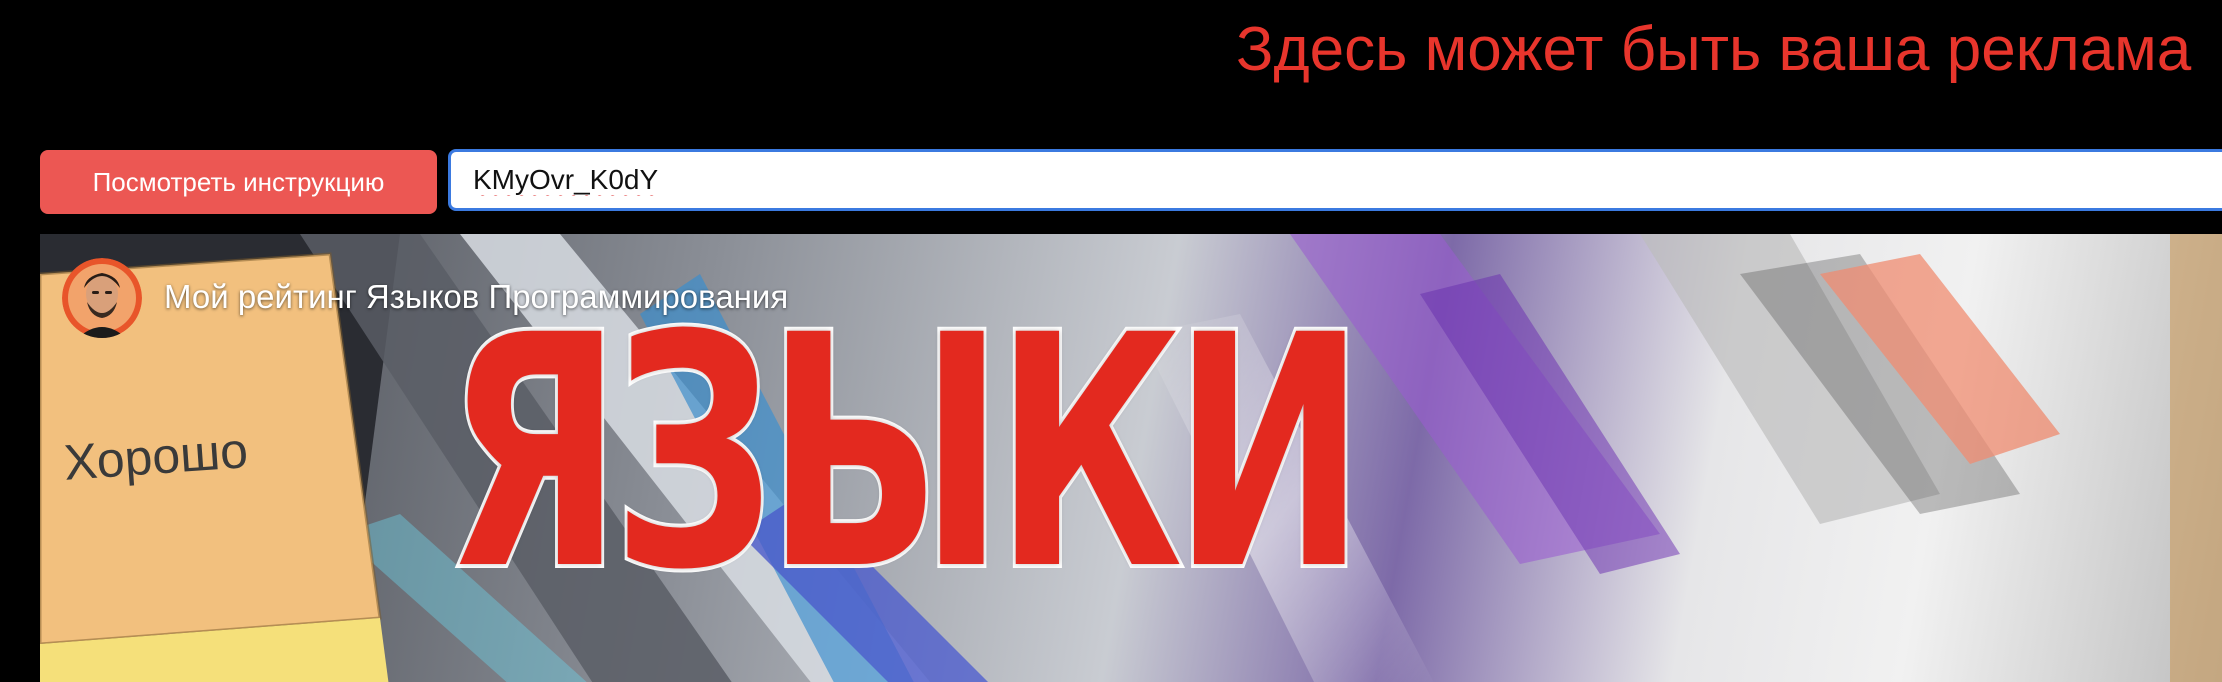 This screenshot has height=682, width=2222. I want to click on video-title: Мой рейтинг Языков Программирования, so click(476, 297).